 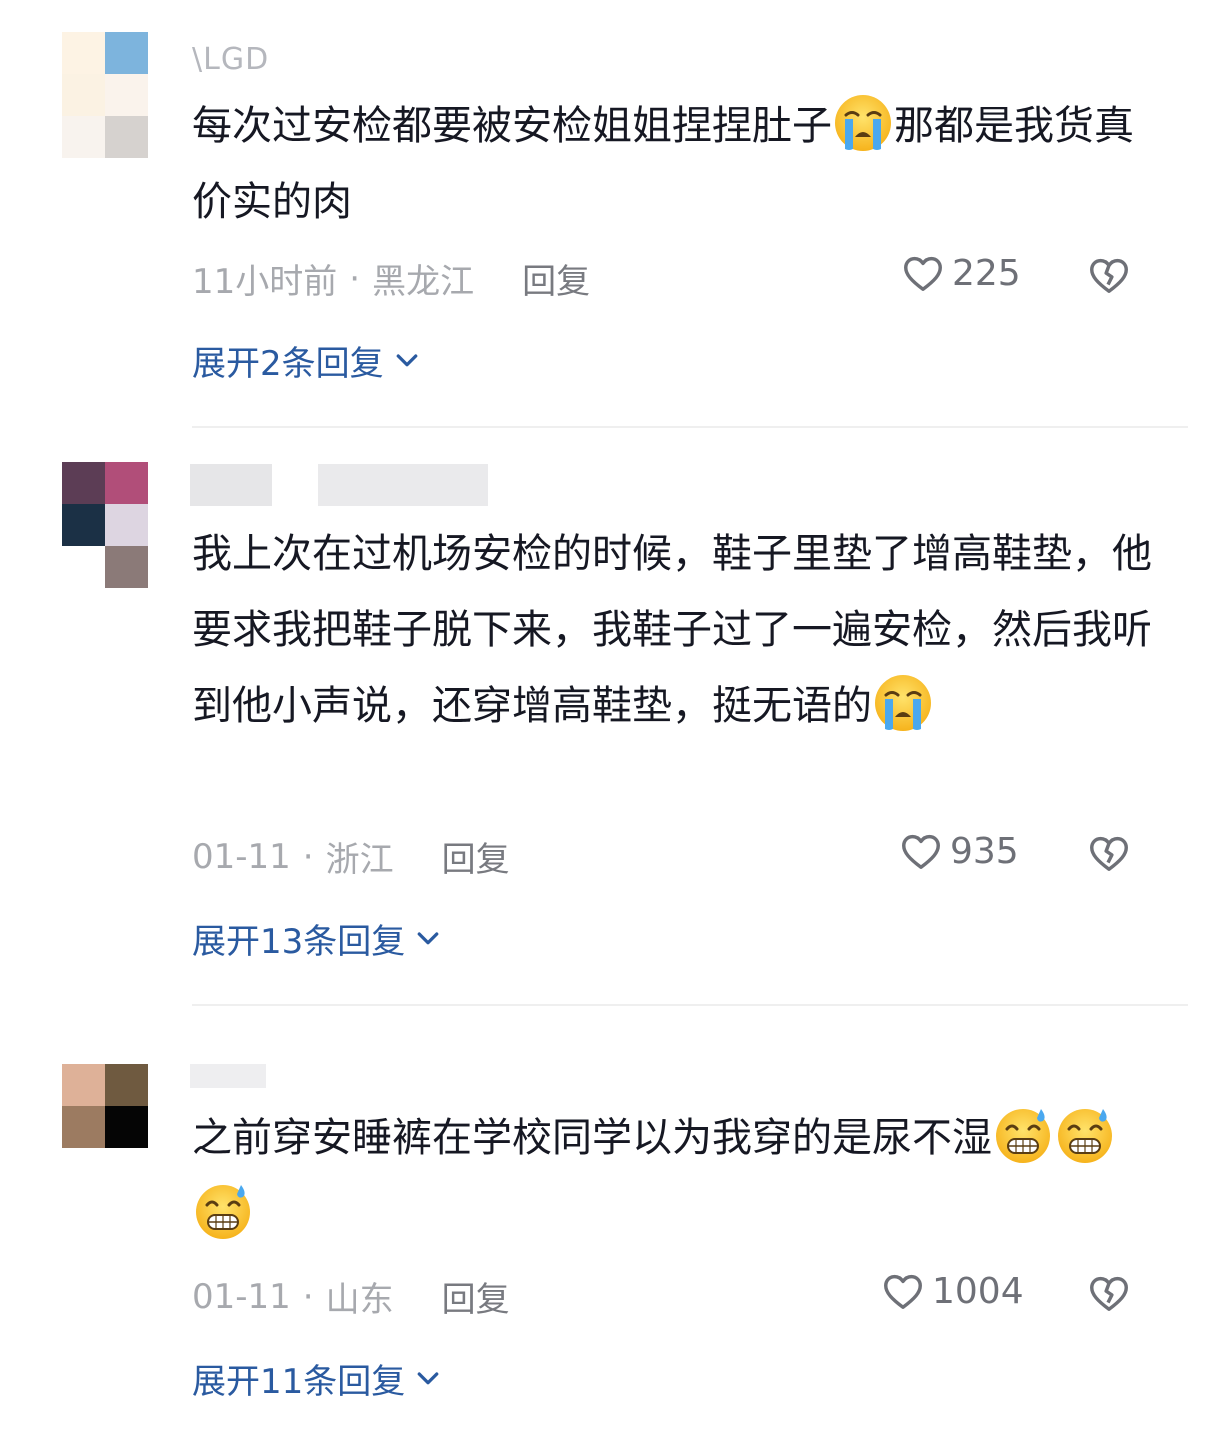 What do you see at coordinates (978, 1291) in the screenshot?
I see `like-count: 1004` at bounding box center [978, 1291].